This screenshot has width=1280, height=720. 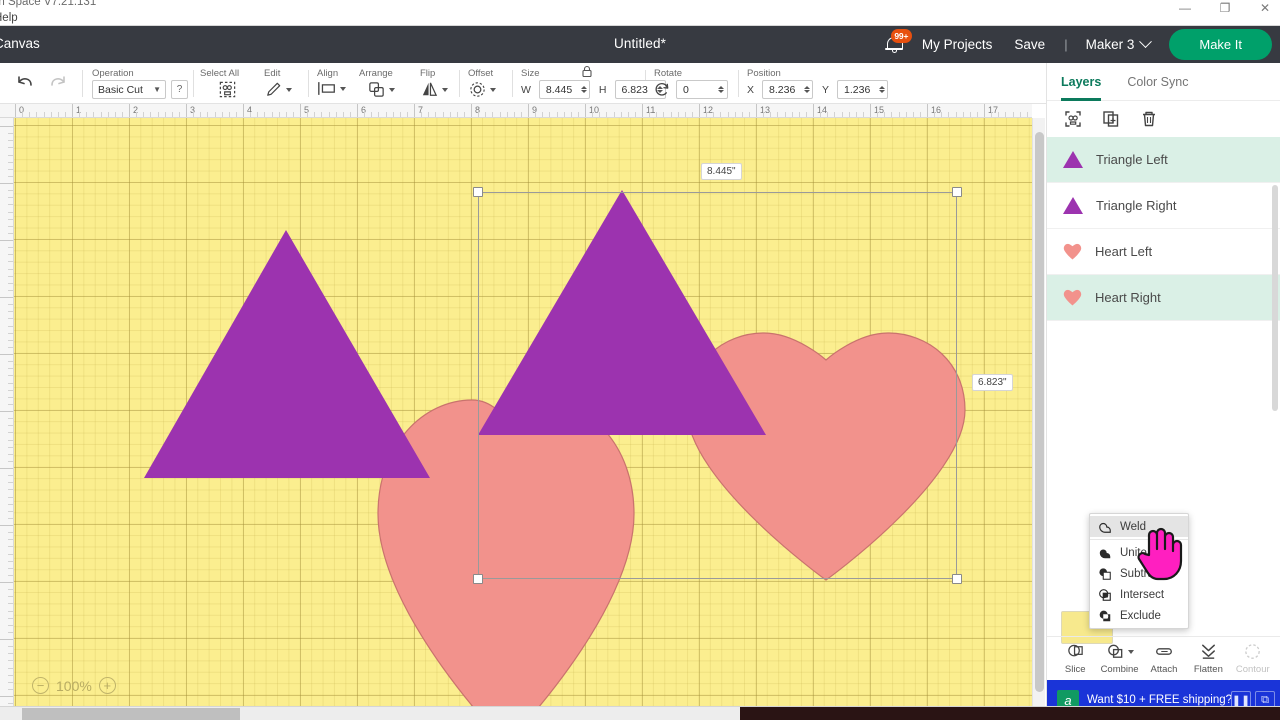 I want to click on rotate-fields: 0, so click(x=691, y=89).